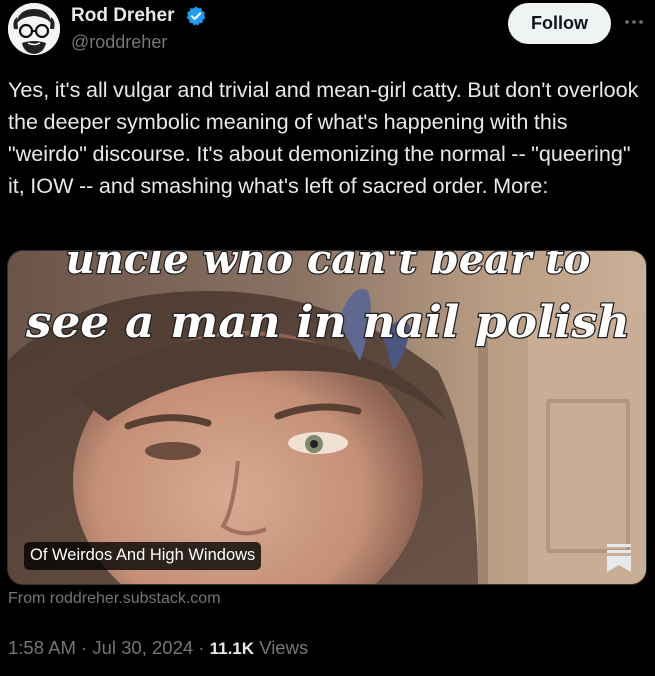 This screenshot has width=655, height=676. What do you see at coordinates (122, 16) in the screenshot?
I see `author-name: Rod Dreher` at bounding box center [122, 16].